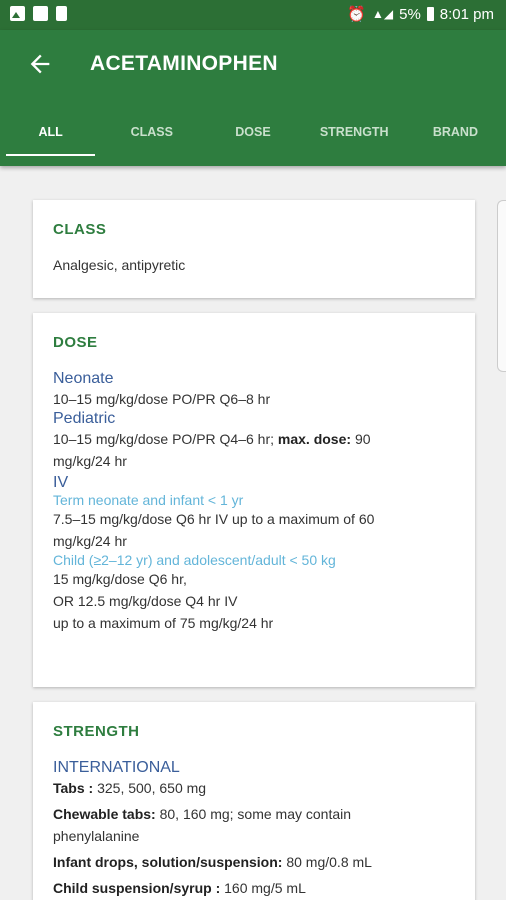 This screenshot has height=900, width=506. I want to click on app-notification-icon, so click(40, 13).